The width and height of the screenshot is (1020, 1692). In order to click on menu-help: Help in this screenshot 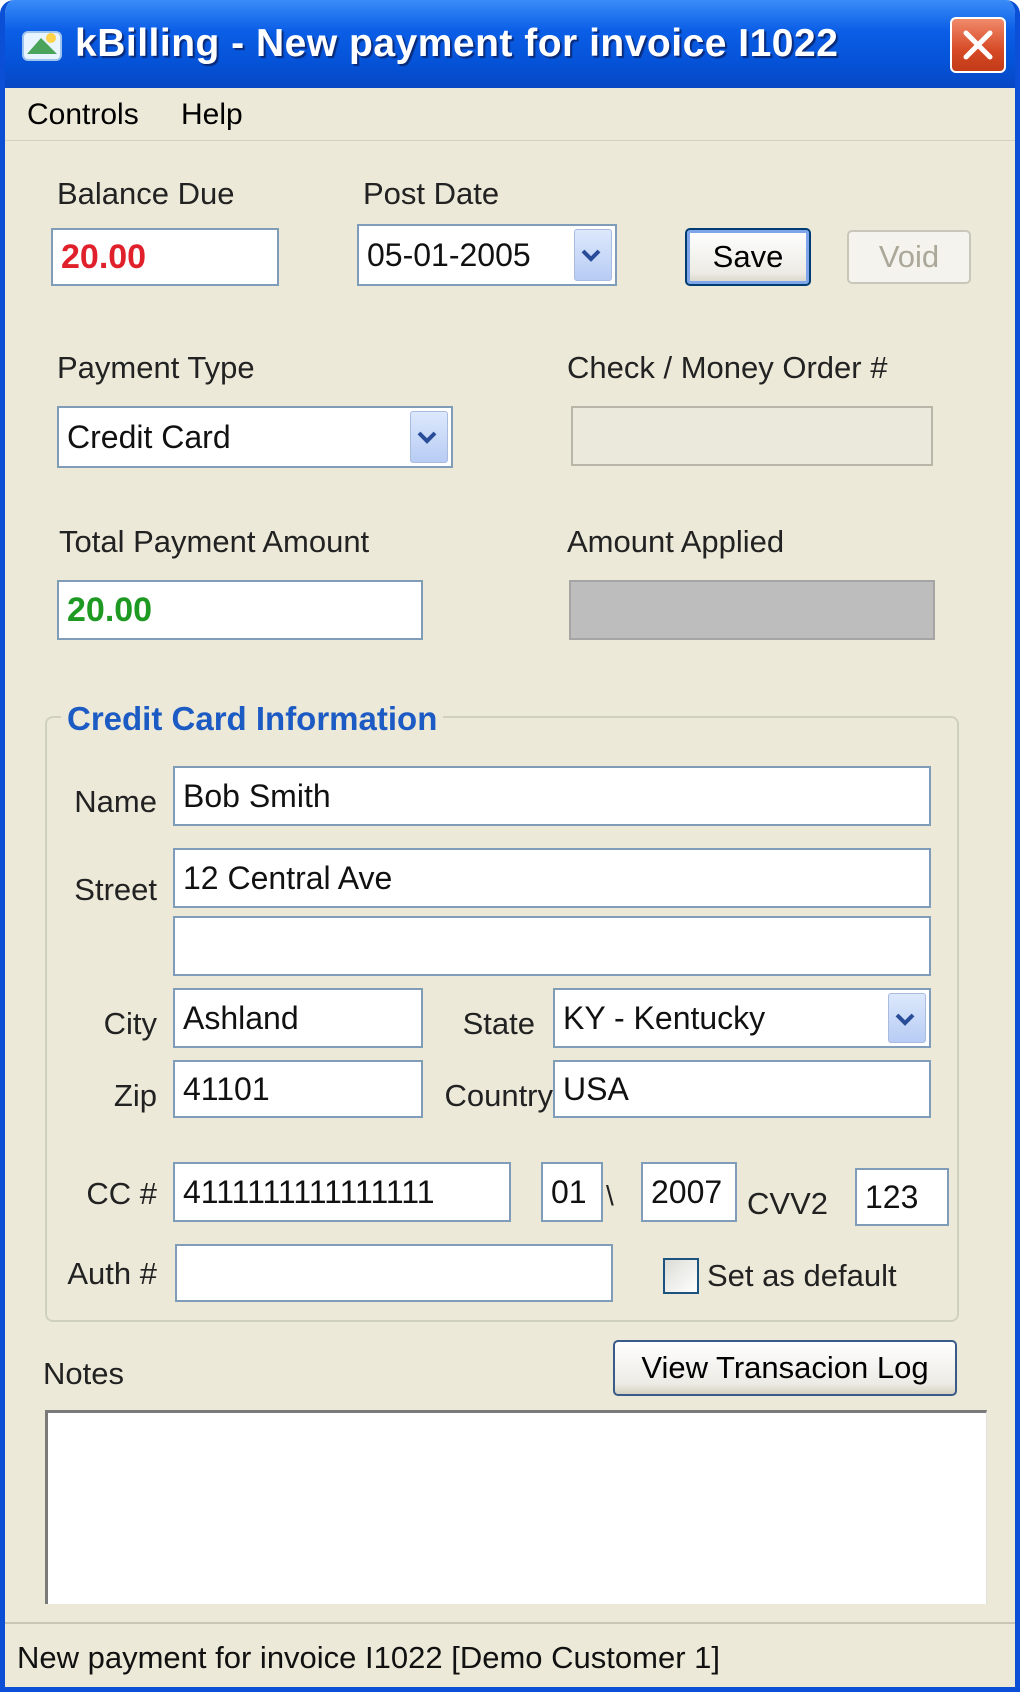, I will do `click(212, 115)`.